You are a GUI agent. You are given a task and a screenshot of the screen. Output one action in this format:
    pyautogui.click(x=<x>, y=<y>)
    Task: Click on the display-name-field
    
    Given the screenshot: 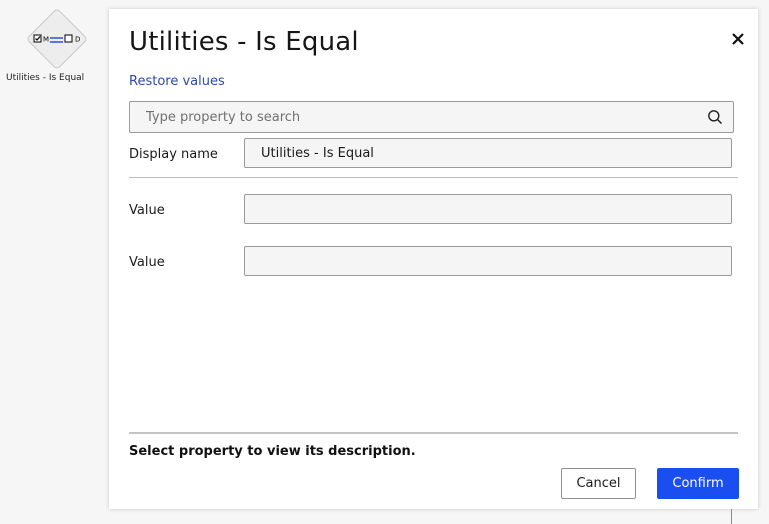 What is the action you would take?
    pyautogui.click(x=488, y=153)
    